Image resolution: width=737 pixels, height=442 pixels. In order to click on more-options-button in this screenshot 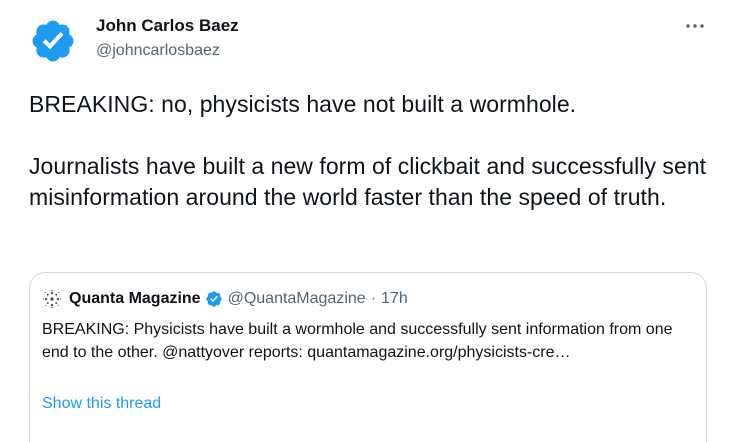, I will do `click(695, 26)`.